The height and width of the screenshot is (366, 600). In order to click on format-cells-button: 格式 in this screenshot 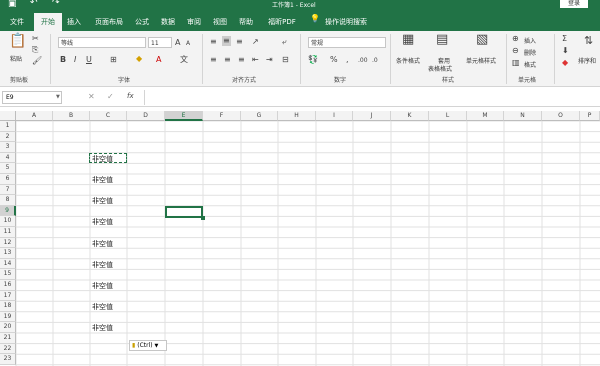, I will do `click(530, 64)`.